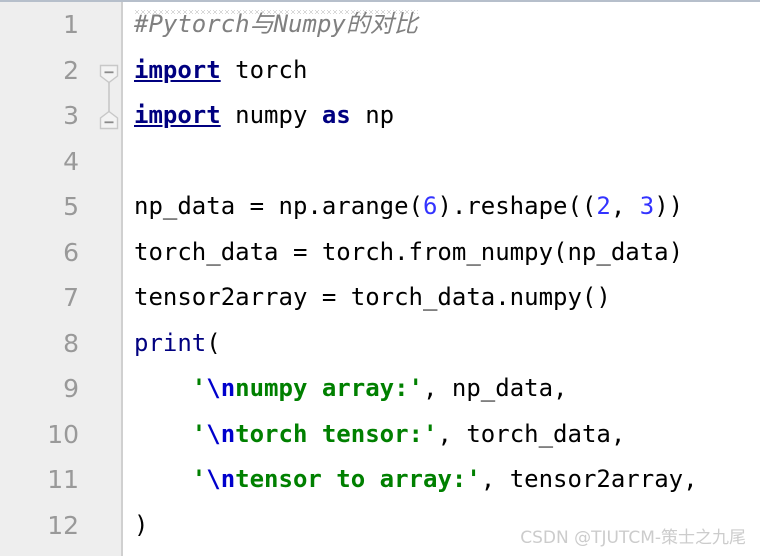  I want to click on line-number: 5, so click(71, 206).